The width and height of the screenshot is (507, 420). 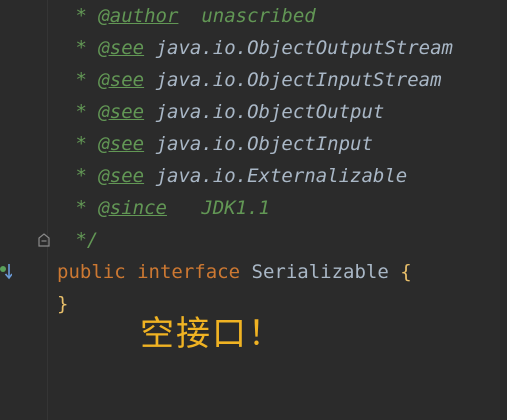 What do you see at coordinates (47, 210) in the screenshot?
I see `gutter-divider` at bounding box center [47, 210].